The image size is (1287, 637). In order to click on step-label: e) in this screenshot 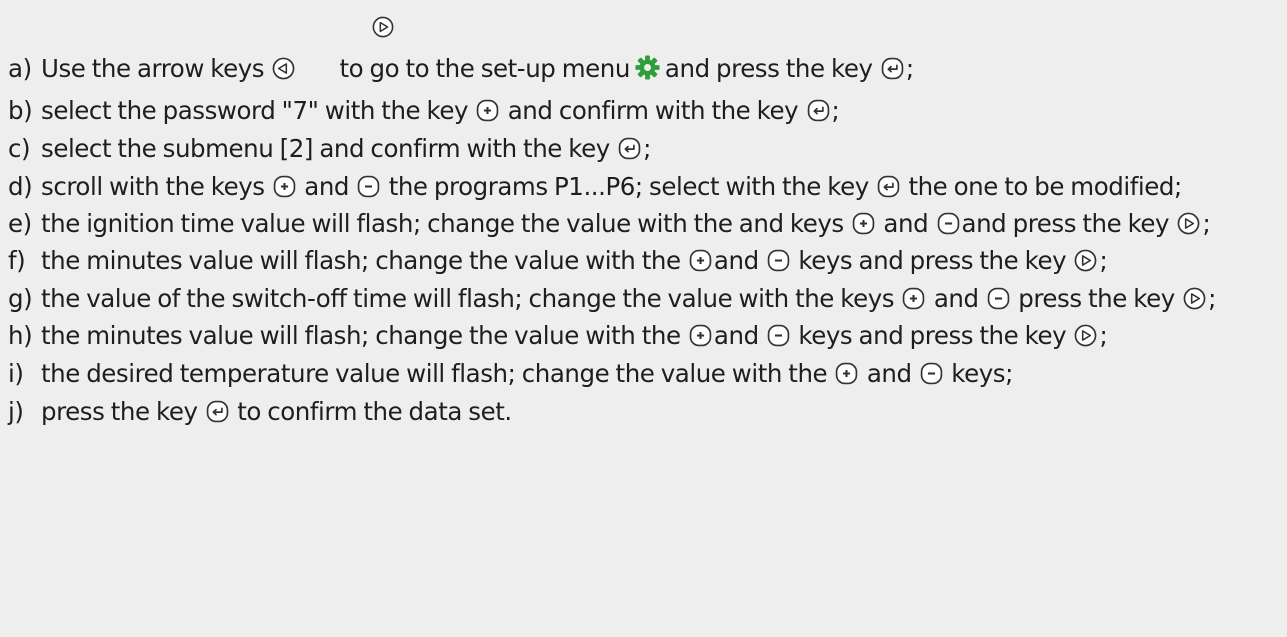, I will do `click(20, 223)`.